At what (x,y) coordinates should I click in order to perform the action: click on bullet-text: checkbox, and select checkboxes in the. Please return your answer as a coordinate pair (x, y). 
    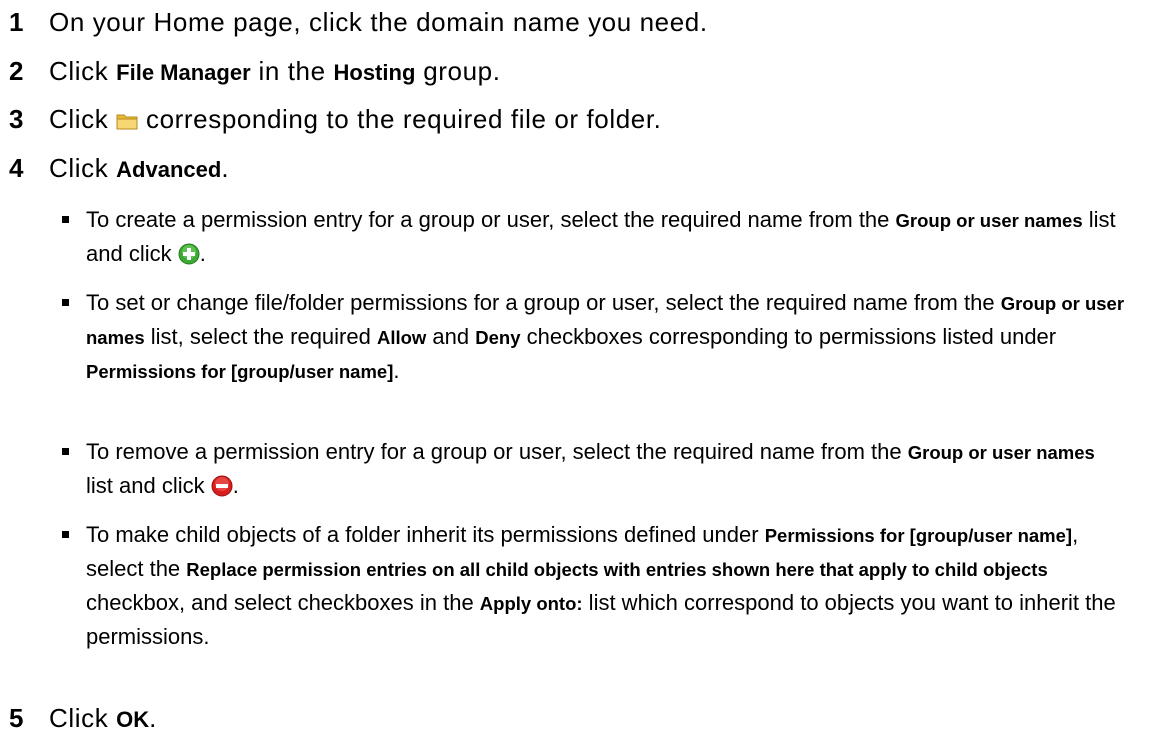
    Looking at the image, I should click on (283, 602).